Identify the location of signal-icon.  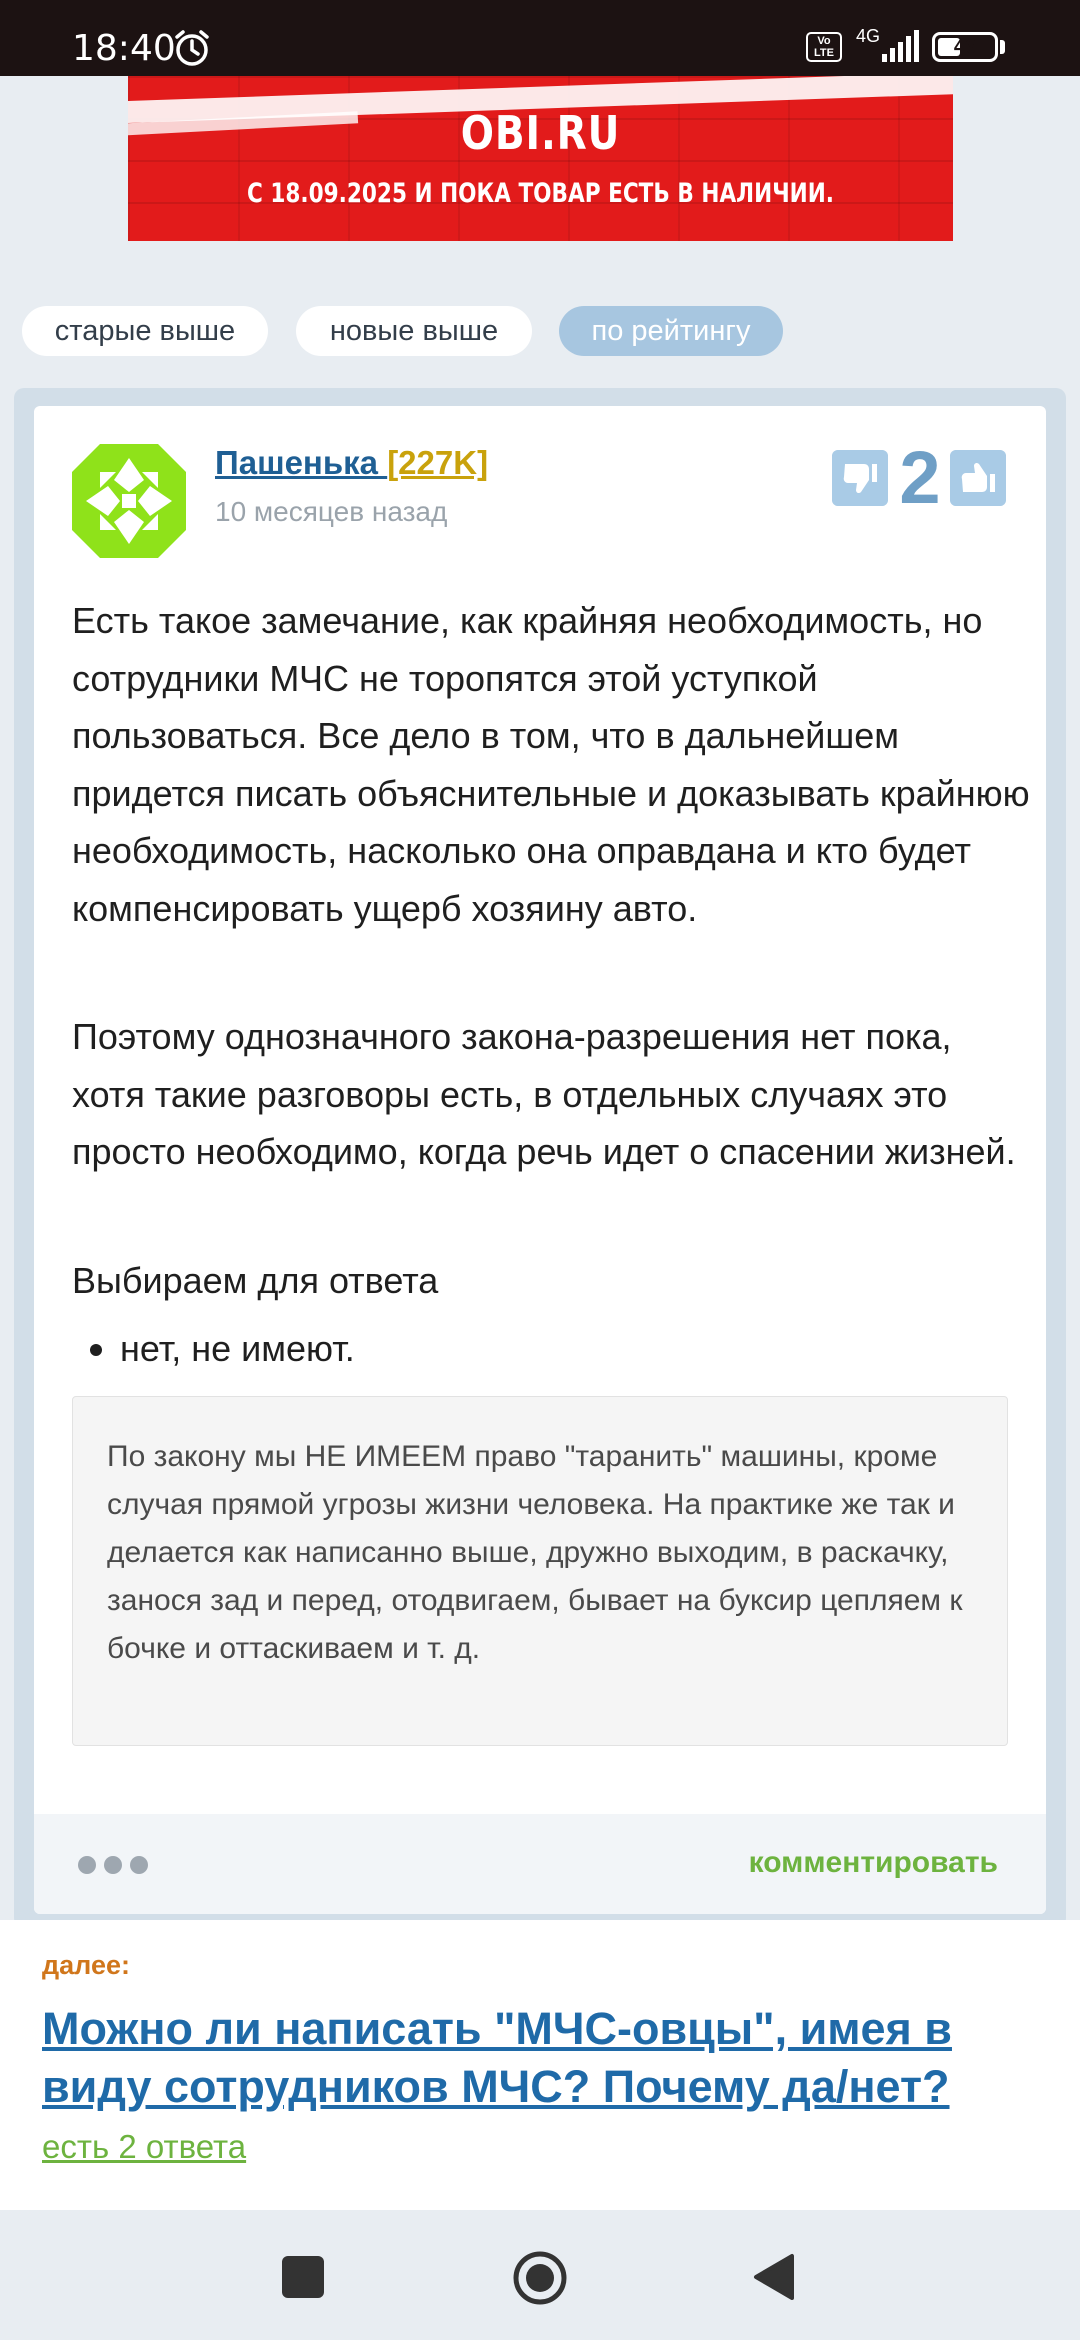
(900, 46).